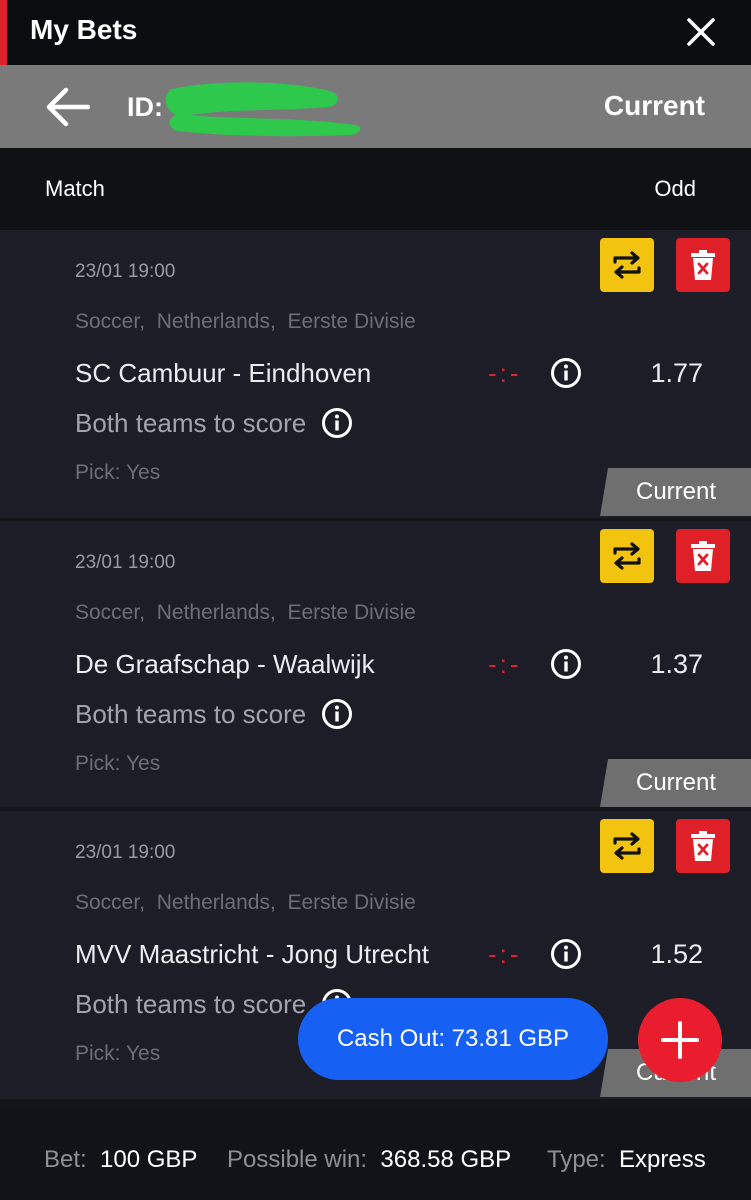 The width and height of the screenshot is (751, 1200). I want to click on bet-label: Bet:, so click(65, 1159).